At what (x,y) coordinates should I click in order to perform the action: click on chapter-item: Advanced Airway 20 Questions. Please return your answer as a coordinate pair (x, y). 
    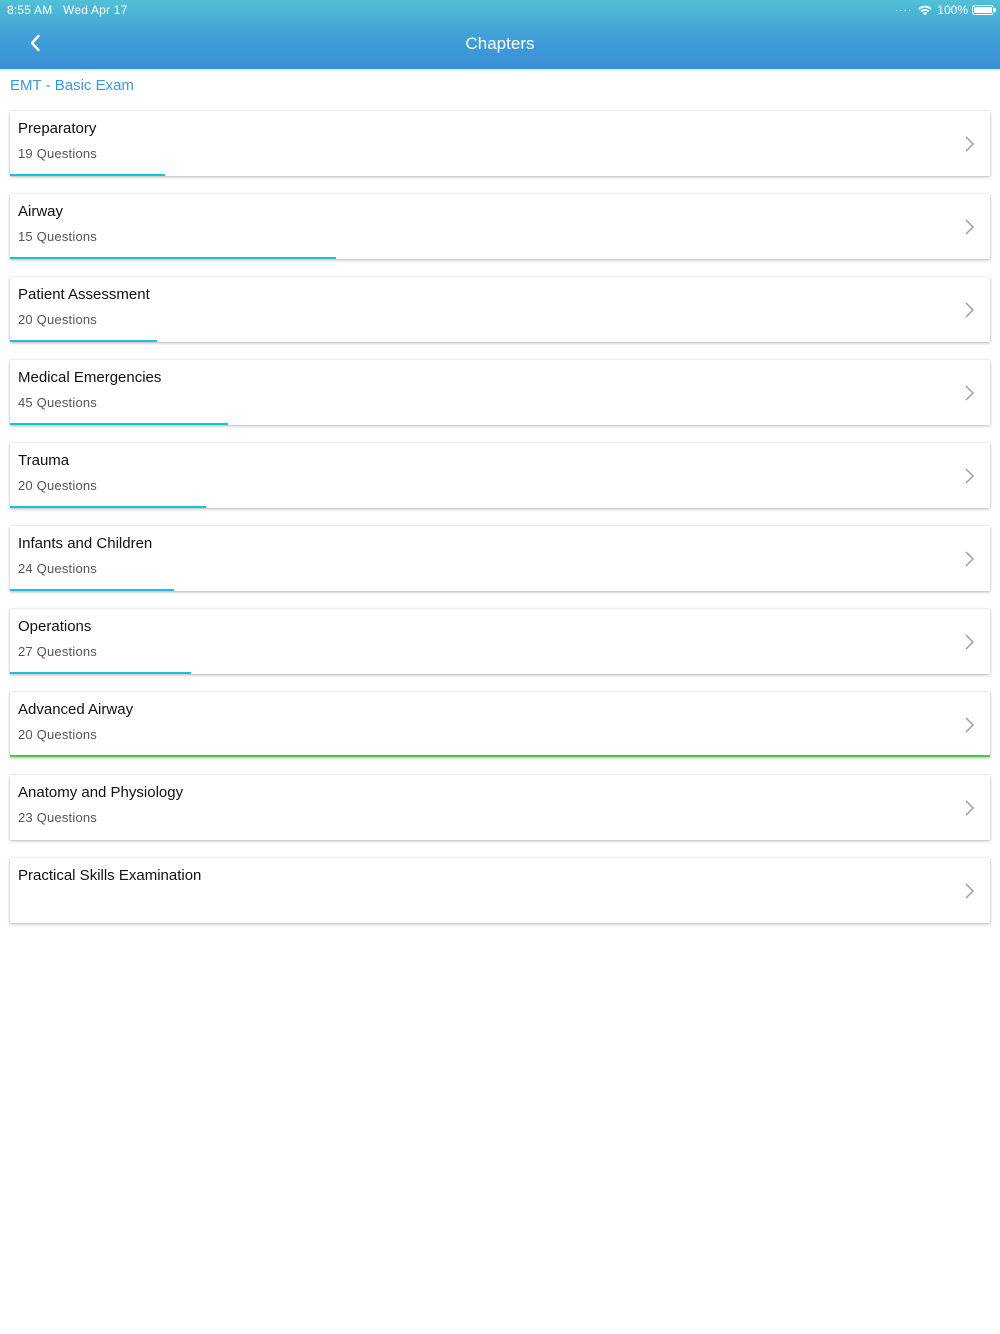
    Looking at the image, I should click on (500, 724).